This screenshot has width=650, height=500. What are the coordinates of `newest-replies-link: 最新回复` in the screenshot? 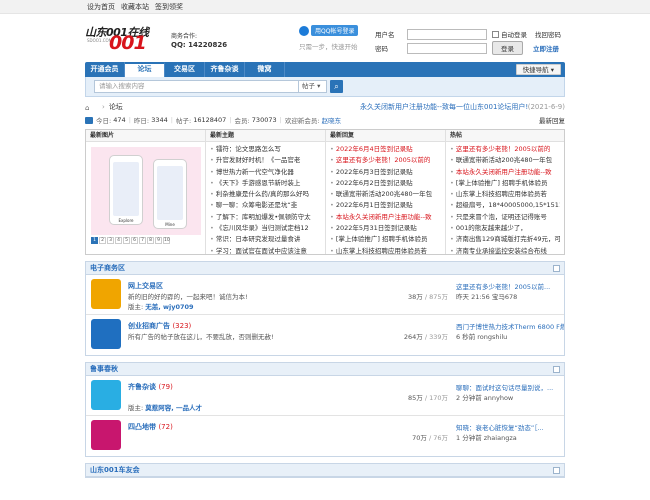 It's located at (552, 120).